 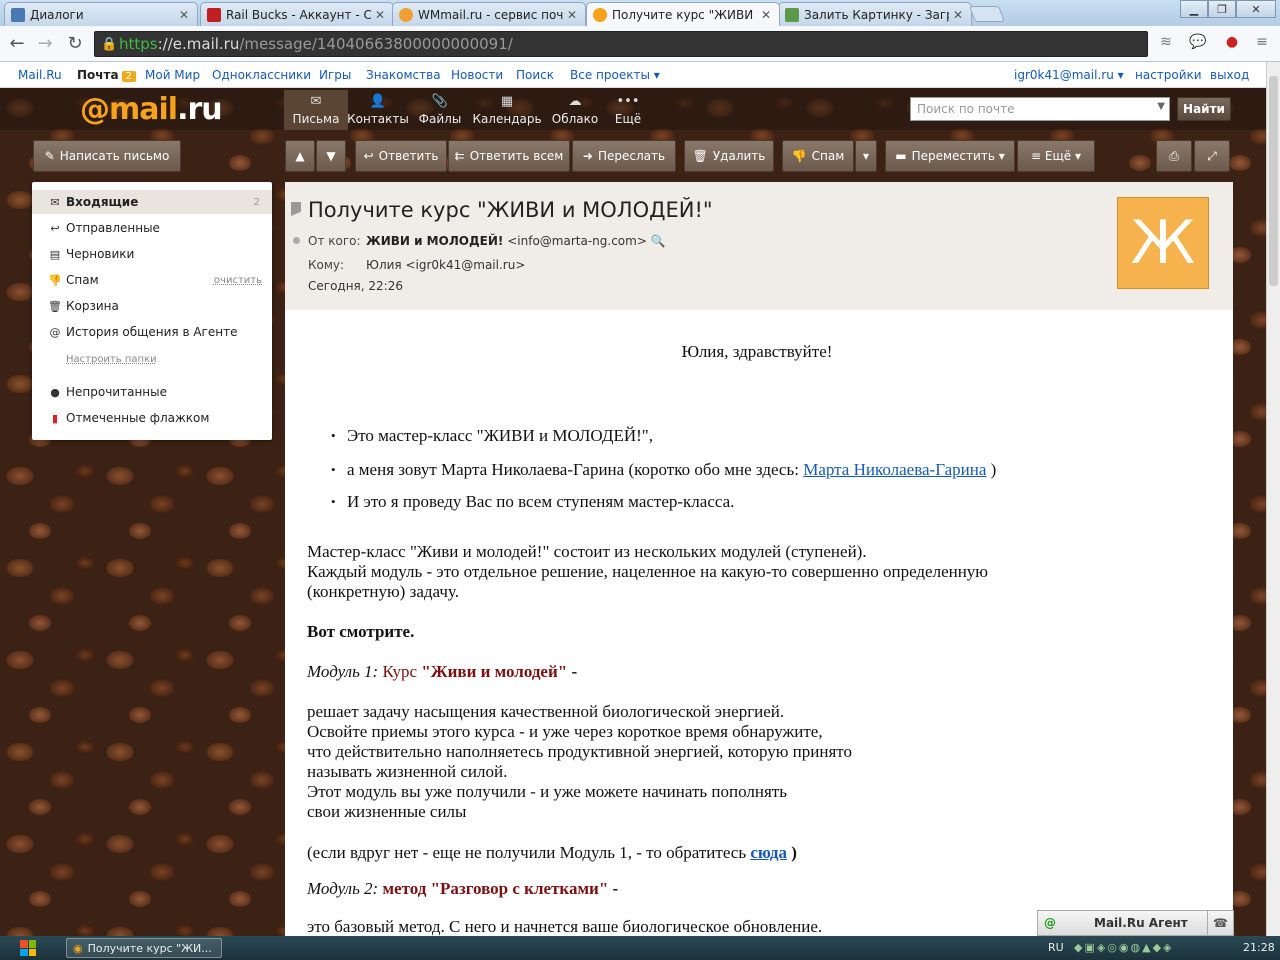 What do you see at coordinates (32, 944) in the screenshot?
I see `logo-square` at bounding box center [32, 944].